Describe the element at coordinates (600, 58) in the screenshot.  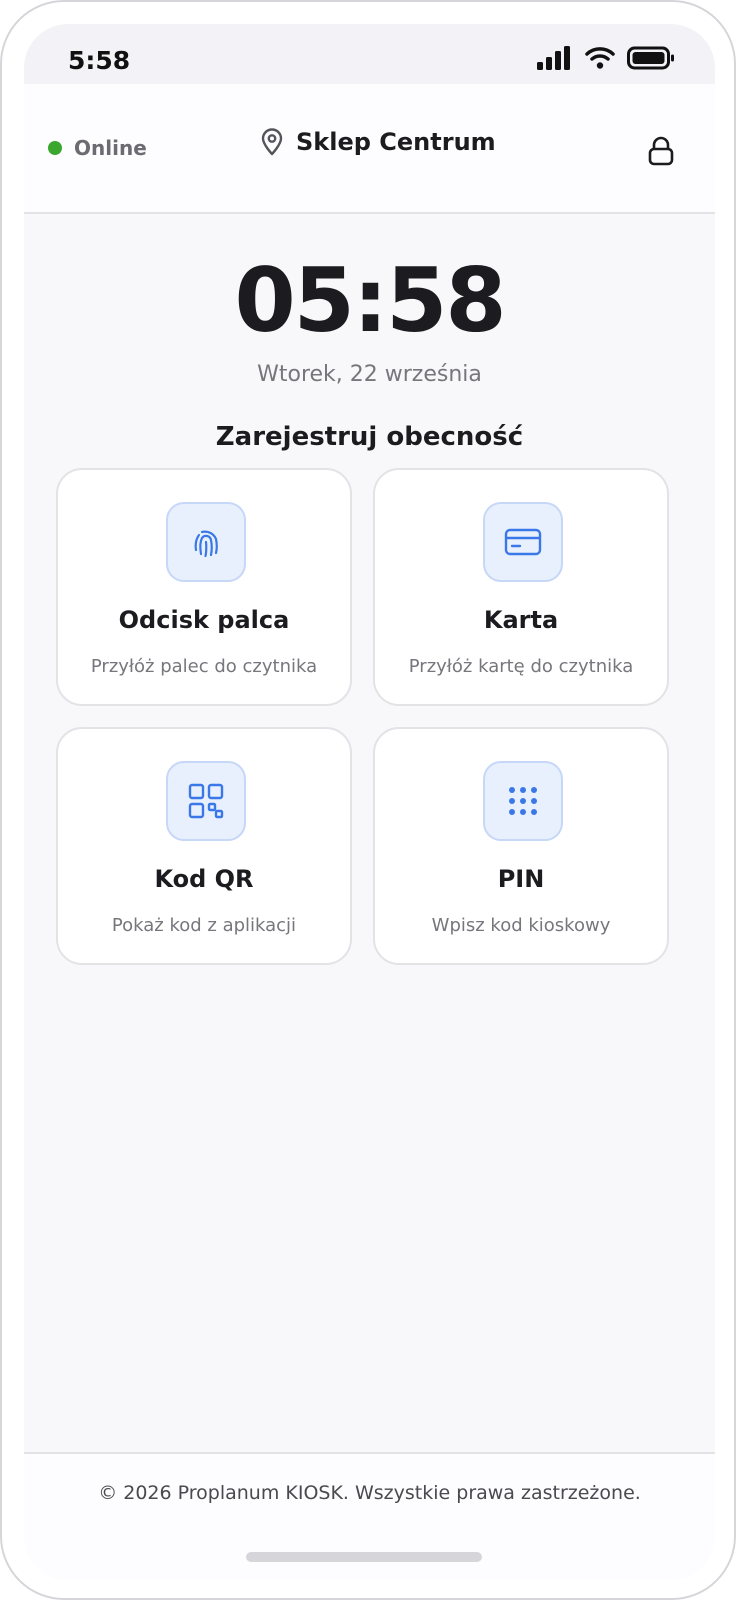
I see `wifi-icon` at that location.